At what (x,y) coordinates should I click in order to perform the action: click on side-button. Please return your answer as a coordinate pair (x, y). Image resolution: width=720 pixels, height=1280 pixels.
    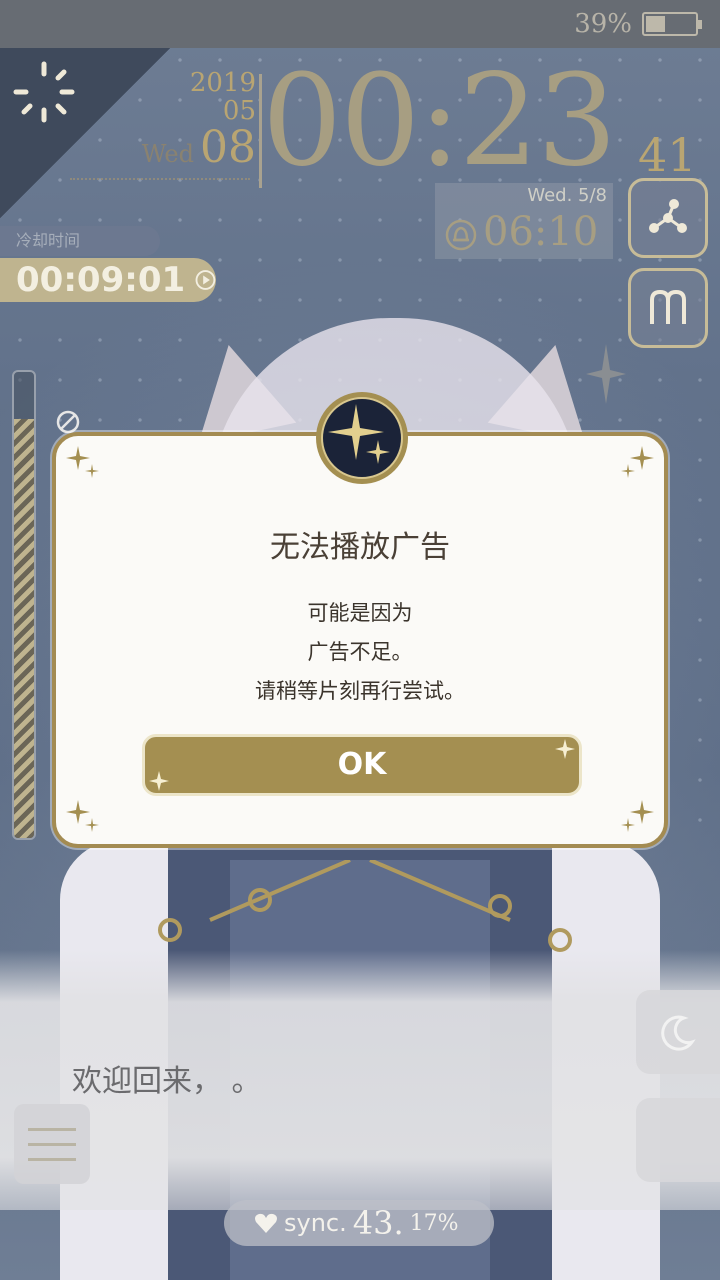
    Looking at the image, I should click on (678, 1140).